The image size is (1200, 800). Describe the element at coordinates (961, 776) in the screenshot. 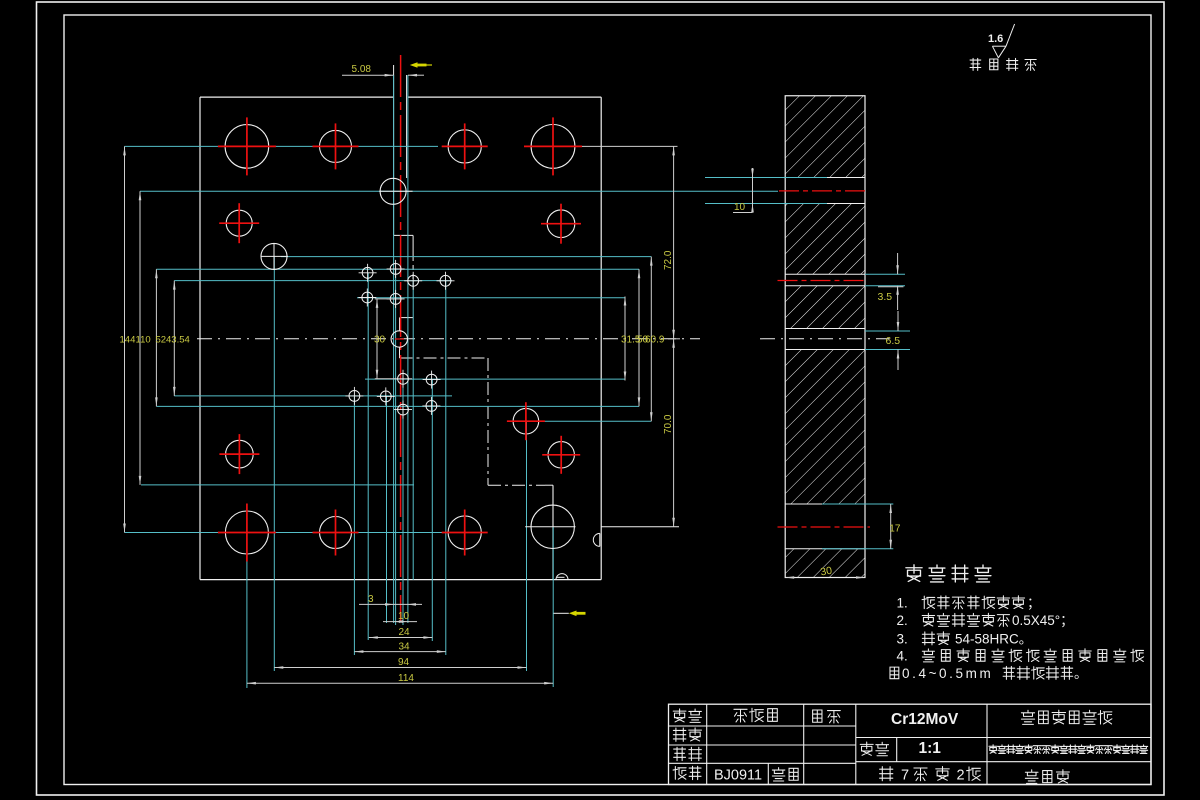

I see `svg-text: 2` at that location.